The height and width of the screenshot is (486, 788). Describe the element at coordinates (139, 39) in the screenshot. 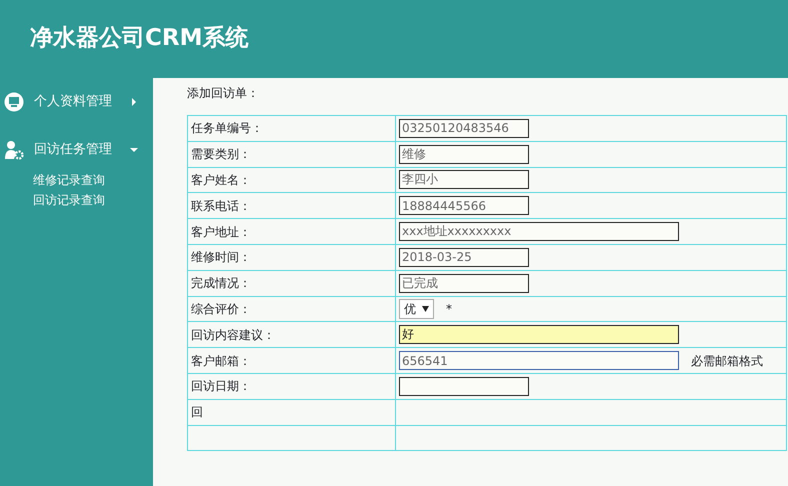

I see `app-title: 净水器公司CRM系统` at that location.